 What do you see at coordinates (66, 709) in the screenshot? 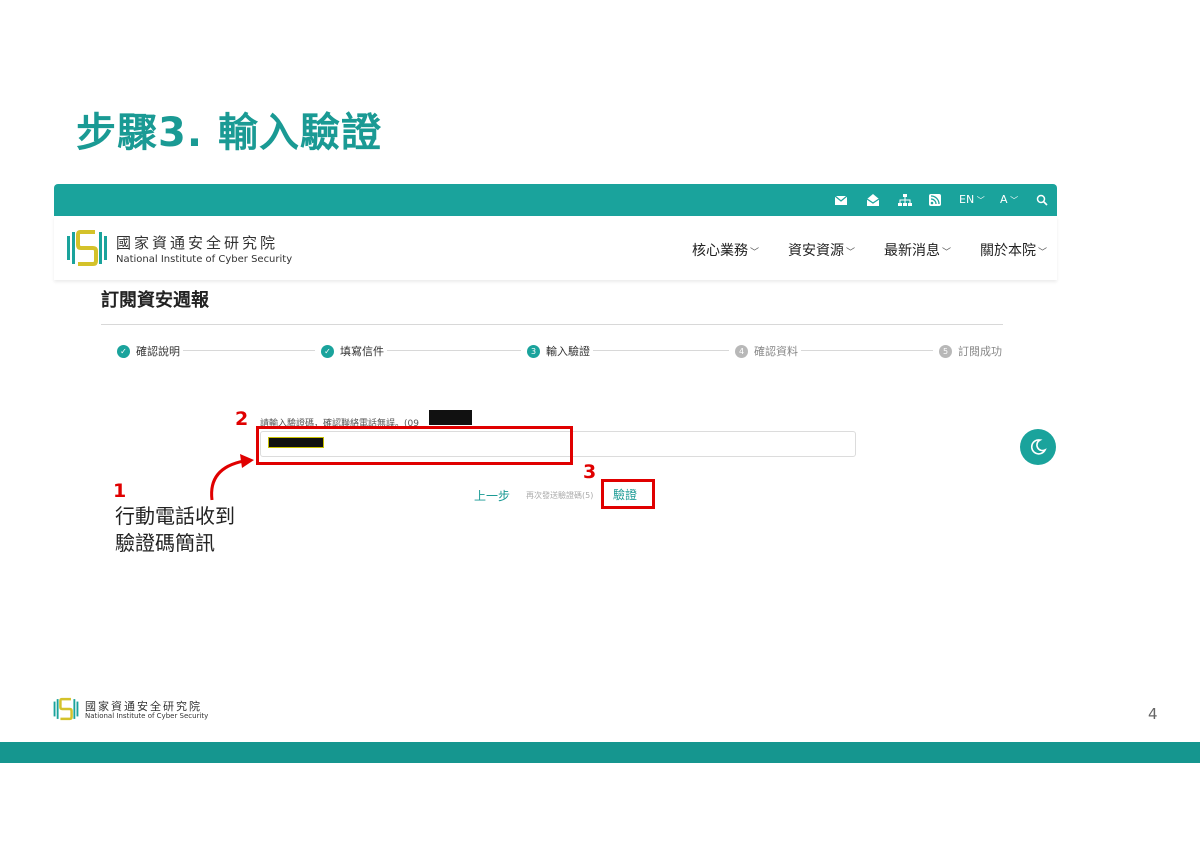
I see `footer-logo` at bounding box center [66, 709].